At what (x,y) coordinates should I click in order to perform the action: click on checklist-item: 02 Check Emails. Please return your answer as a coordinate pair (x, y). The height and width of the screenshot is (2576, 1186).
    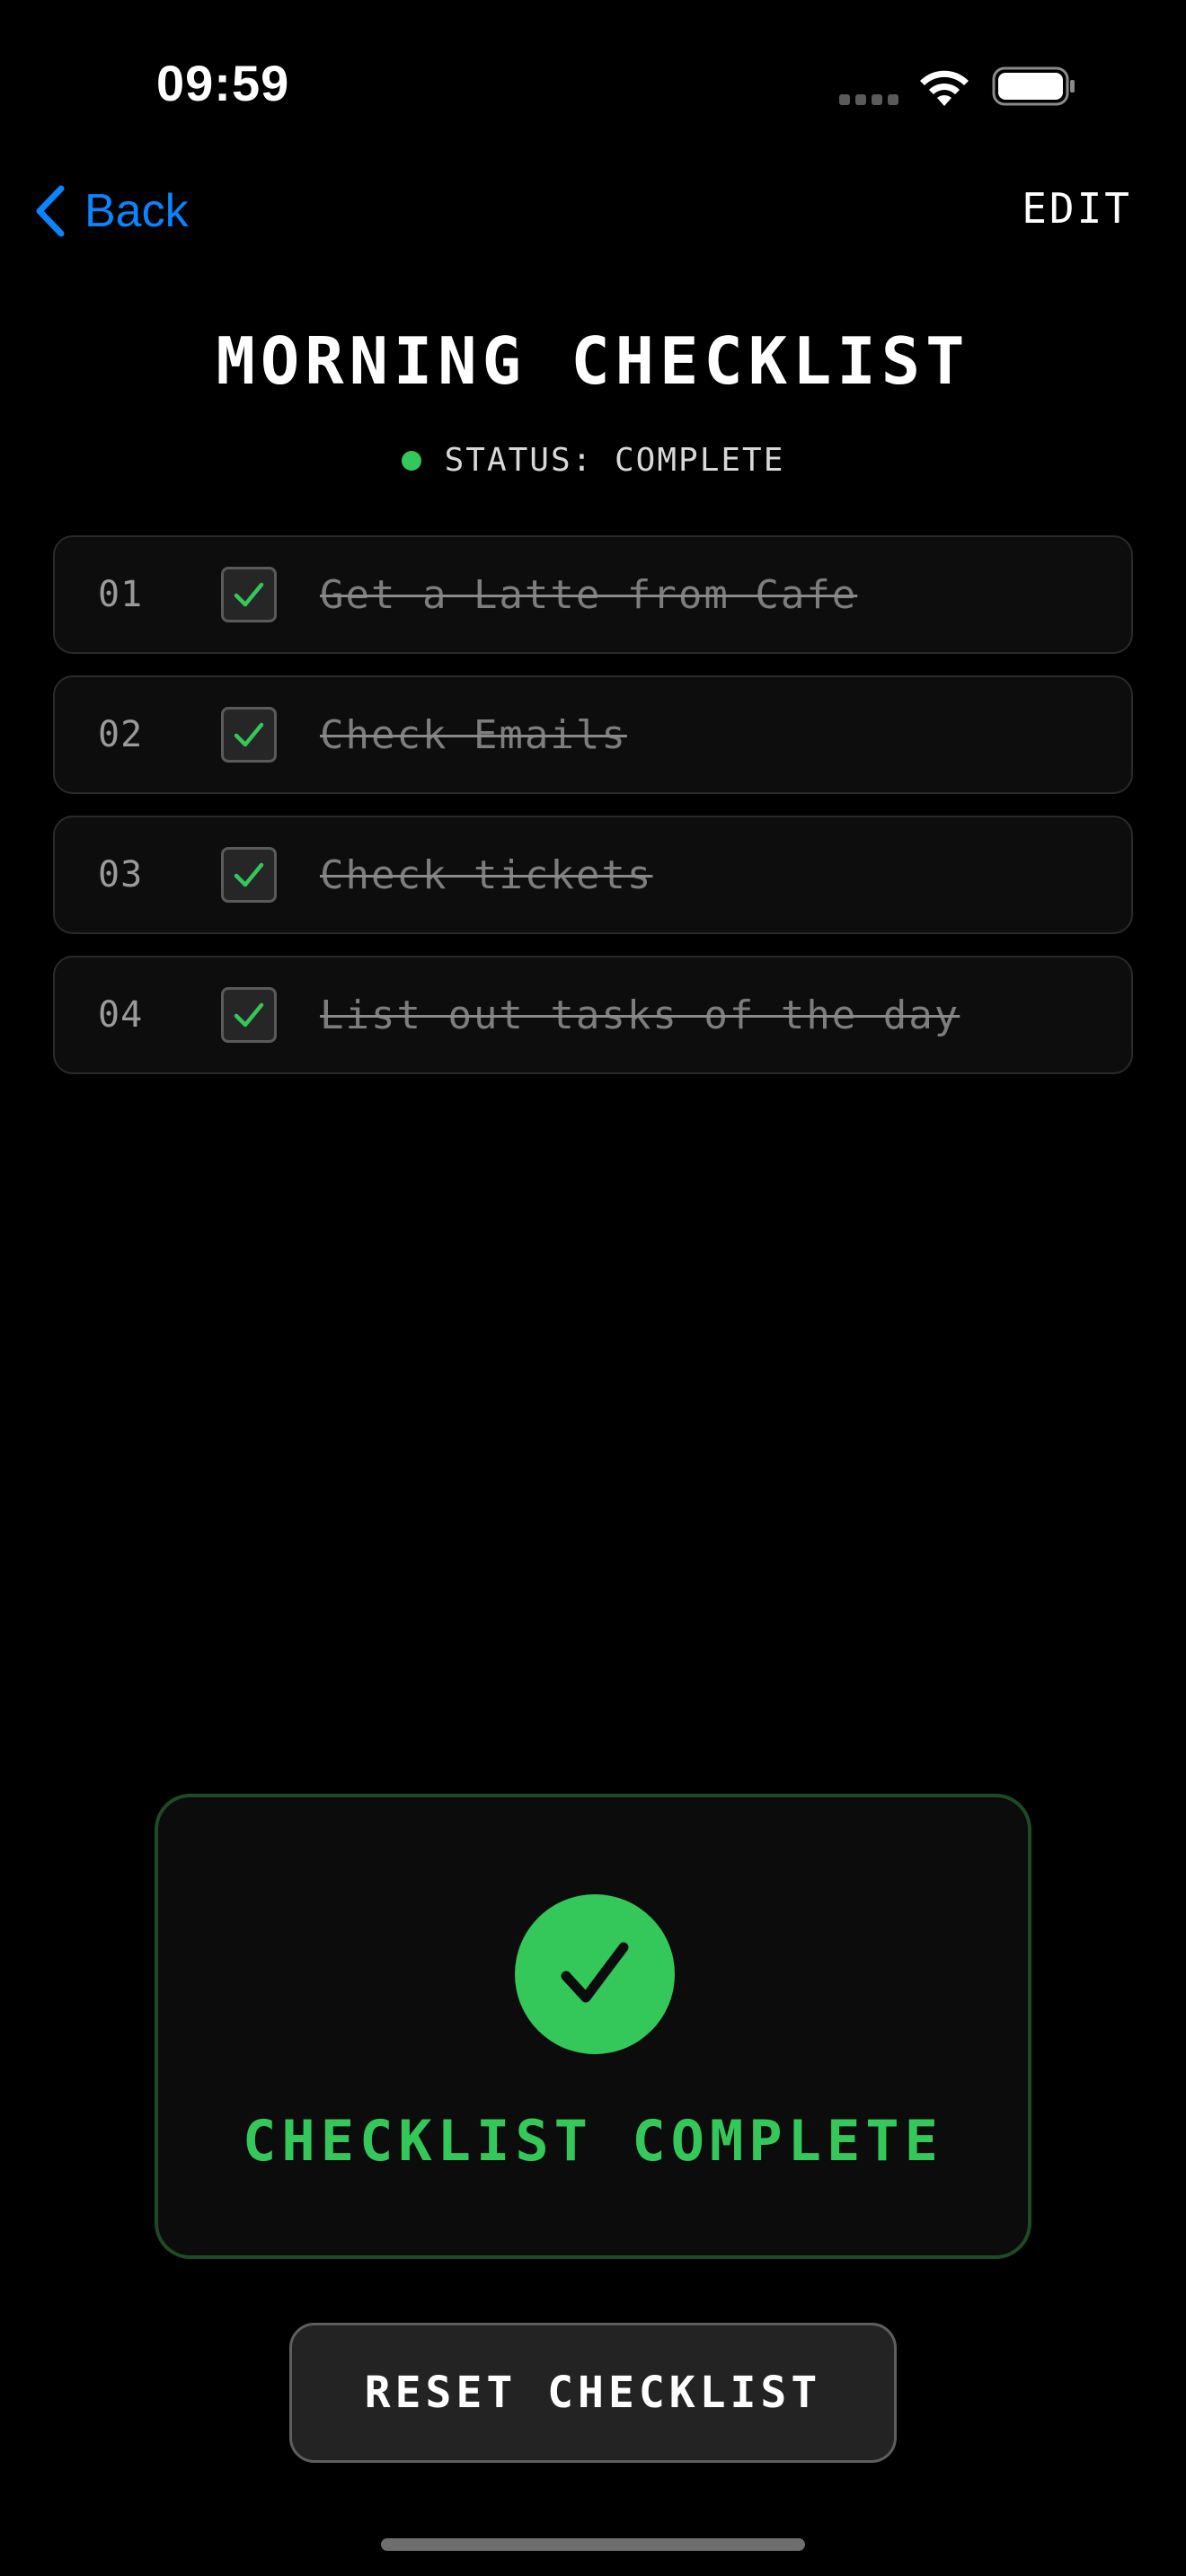
    Looking at the image, I should click on (593, 734).